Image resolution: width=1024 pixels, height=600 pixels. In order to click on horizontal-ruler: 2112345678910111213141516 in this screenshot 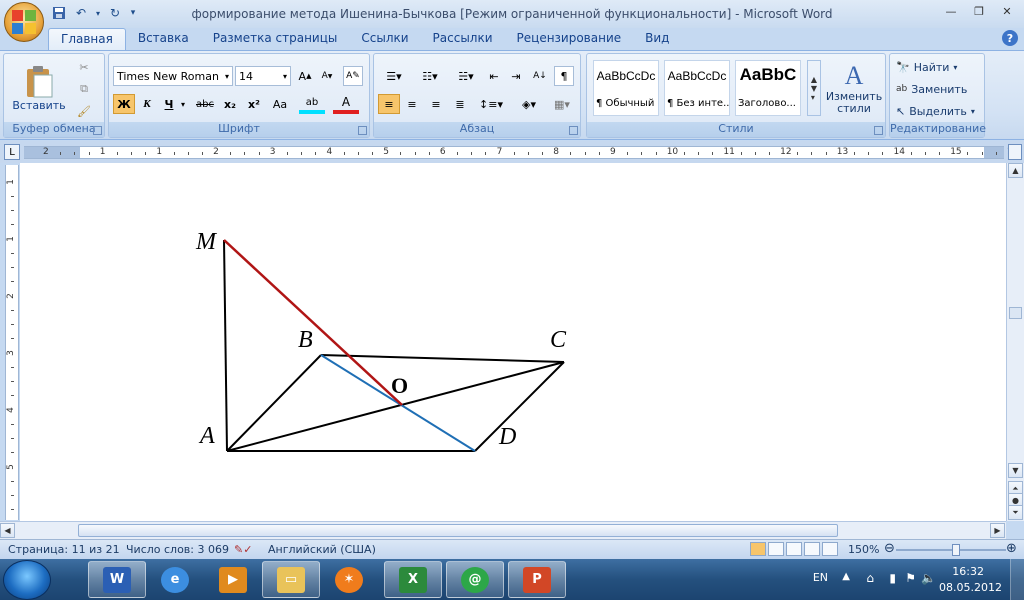, I will do `click(521, 152)`.